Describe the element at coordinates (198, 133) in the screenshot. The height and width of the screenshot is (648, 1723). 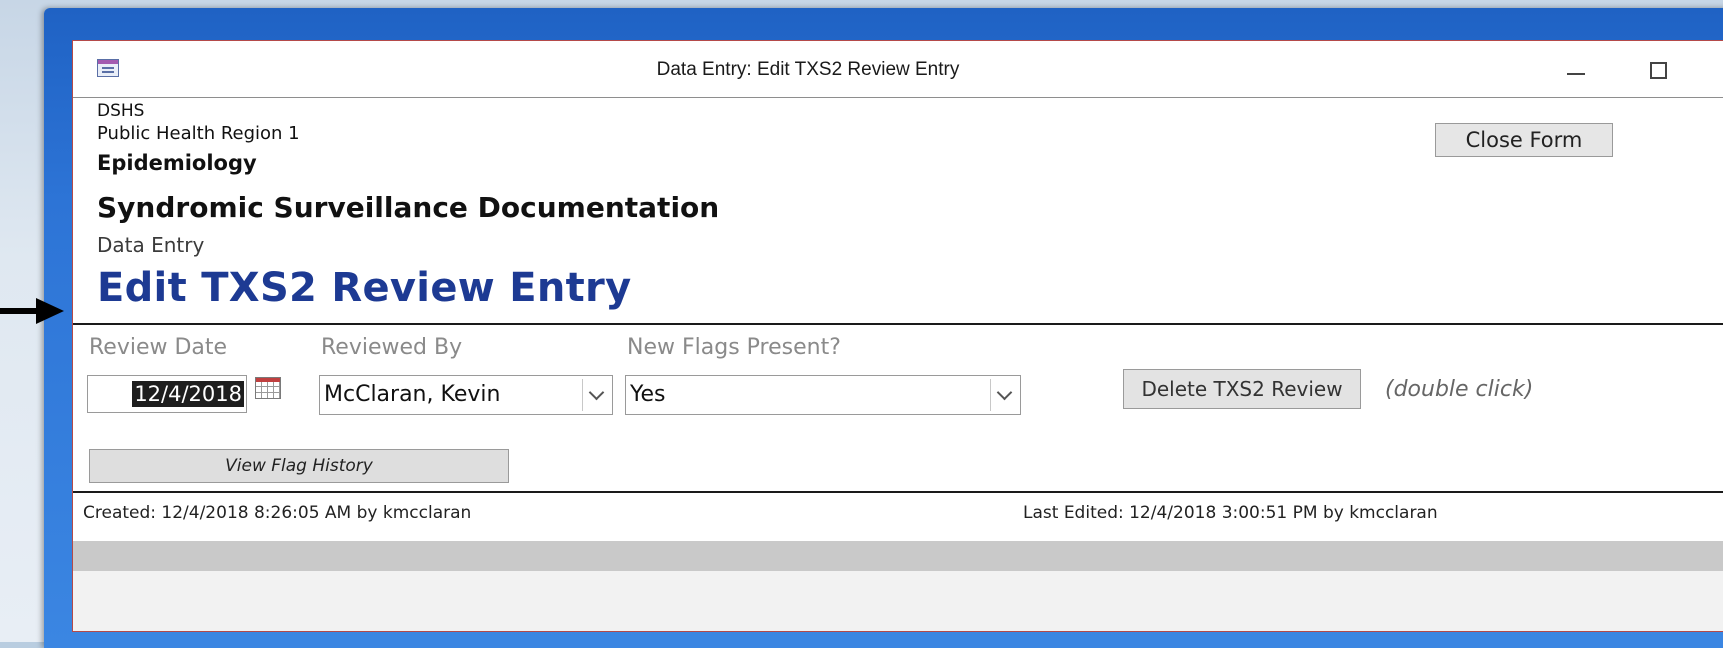
I see `region-name: Public Health Region 1` at that location.